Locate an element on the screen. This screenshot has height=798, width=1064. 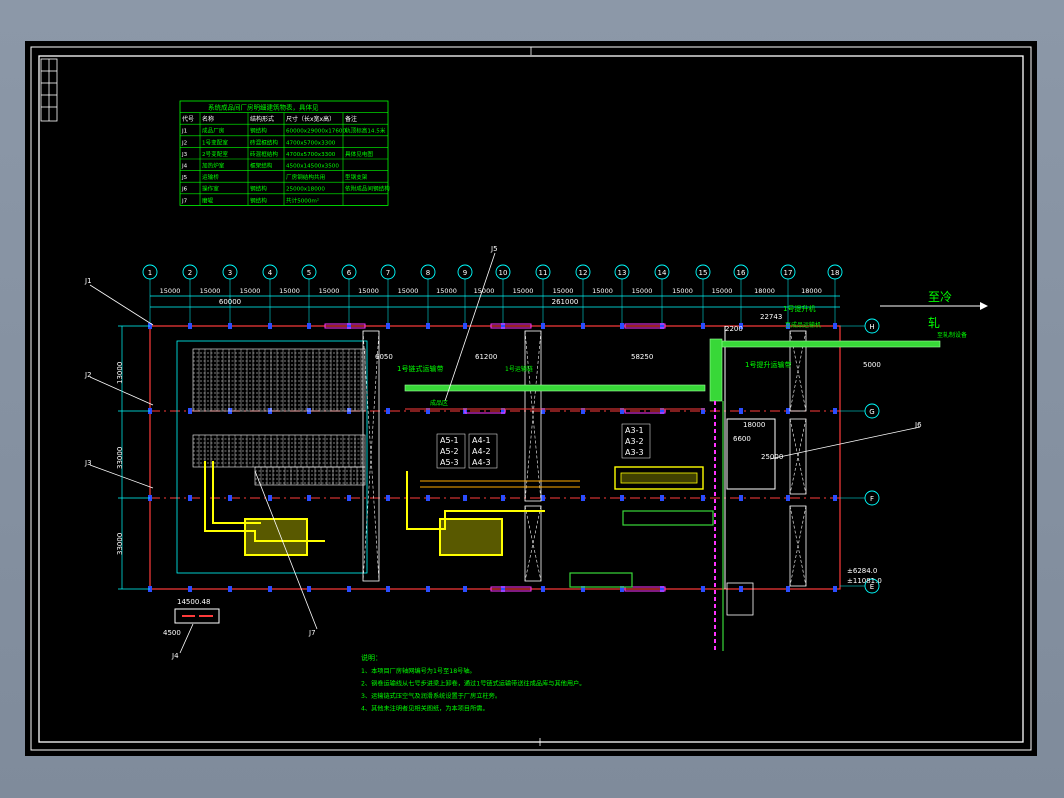
conveyor-label-e: 至轧制设备 is located at coordinates (952, 335).